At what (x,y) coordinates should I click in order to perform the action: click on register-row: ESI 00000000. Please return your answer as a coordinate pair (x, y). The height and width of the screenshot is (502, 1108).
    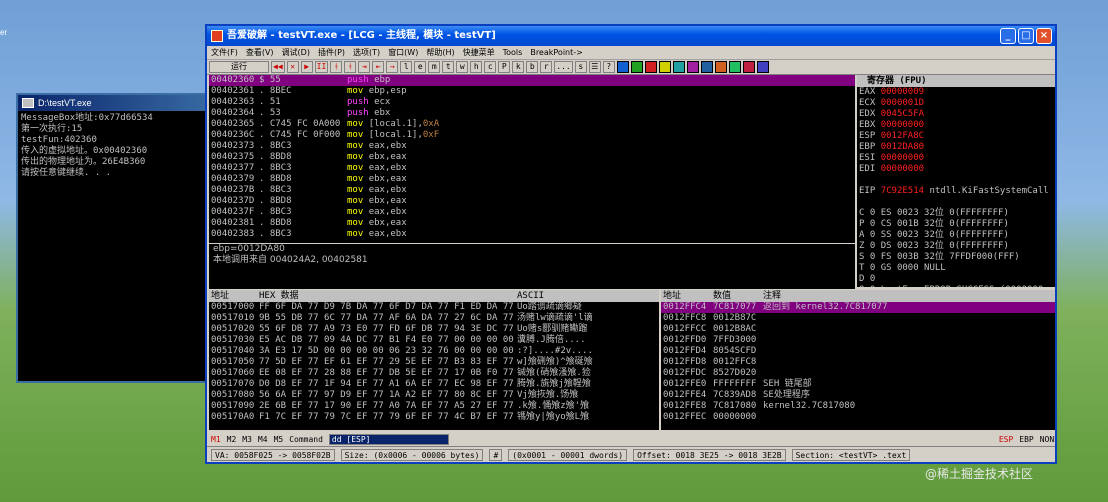
    Looking at the image, I should click on (956, 158).